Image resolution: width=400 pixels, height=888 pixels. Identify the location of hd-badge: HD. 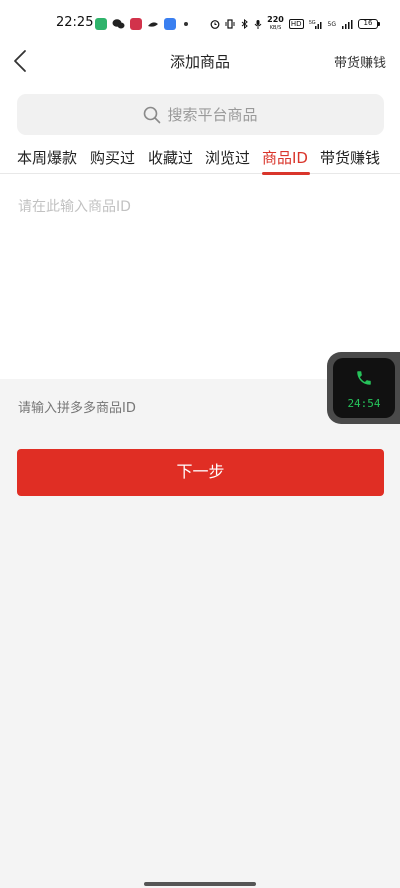
(296, 24).